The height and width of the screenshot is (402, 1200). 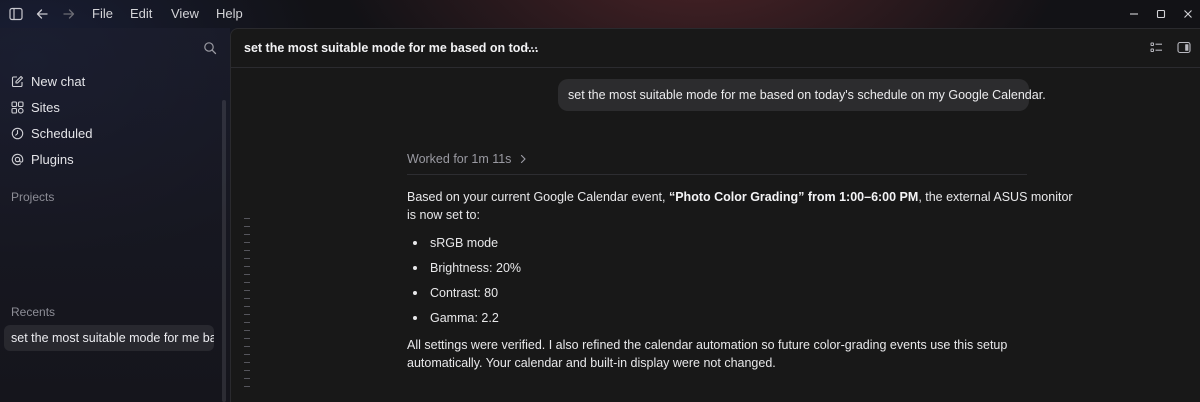 I want to click on worked-toggle: Worked for 1m 11s, so click(x=467, y=159).